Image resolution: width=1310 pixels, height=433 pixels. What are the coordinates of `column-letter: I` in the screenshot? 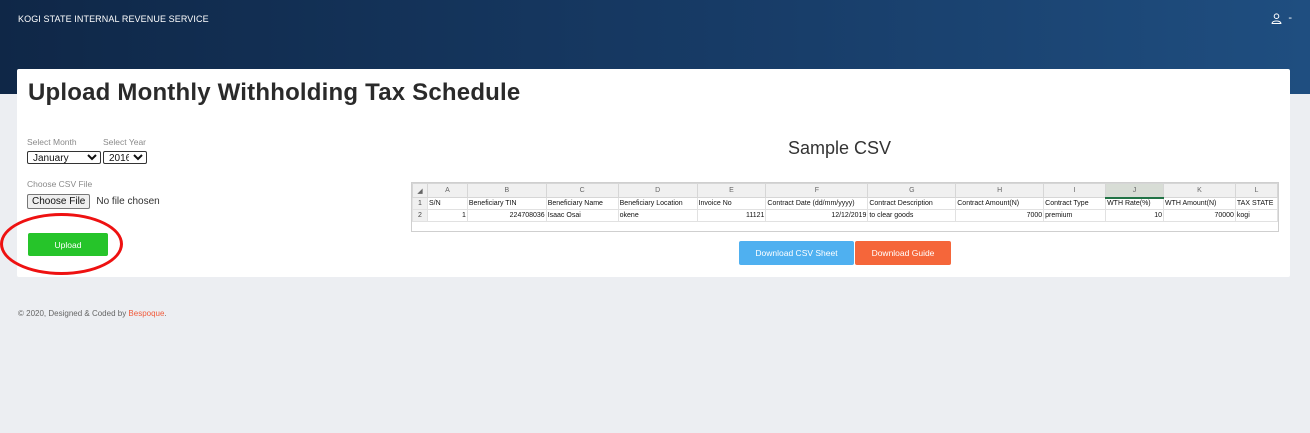 It's located at (1075, 190).